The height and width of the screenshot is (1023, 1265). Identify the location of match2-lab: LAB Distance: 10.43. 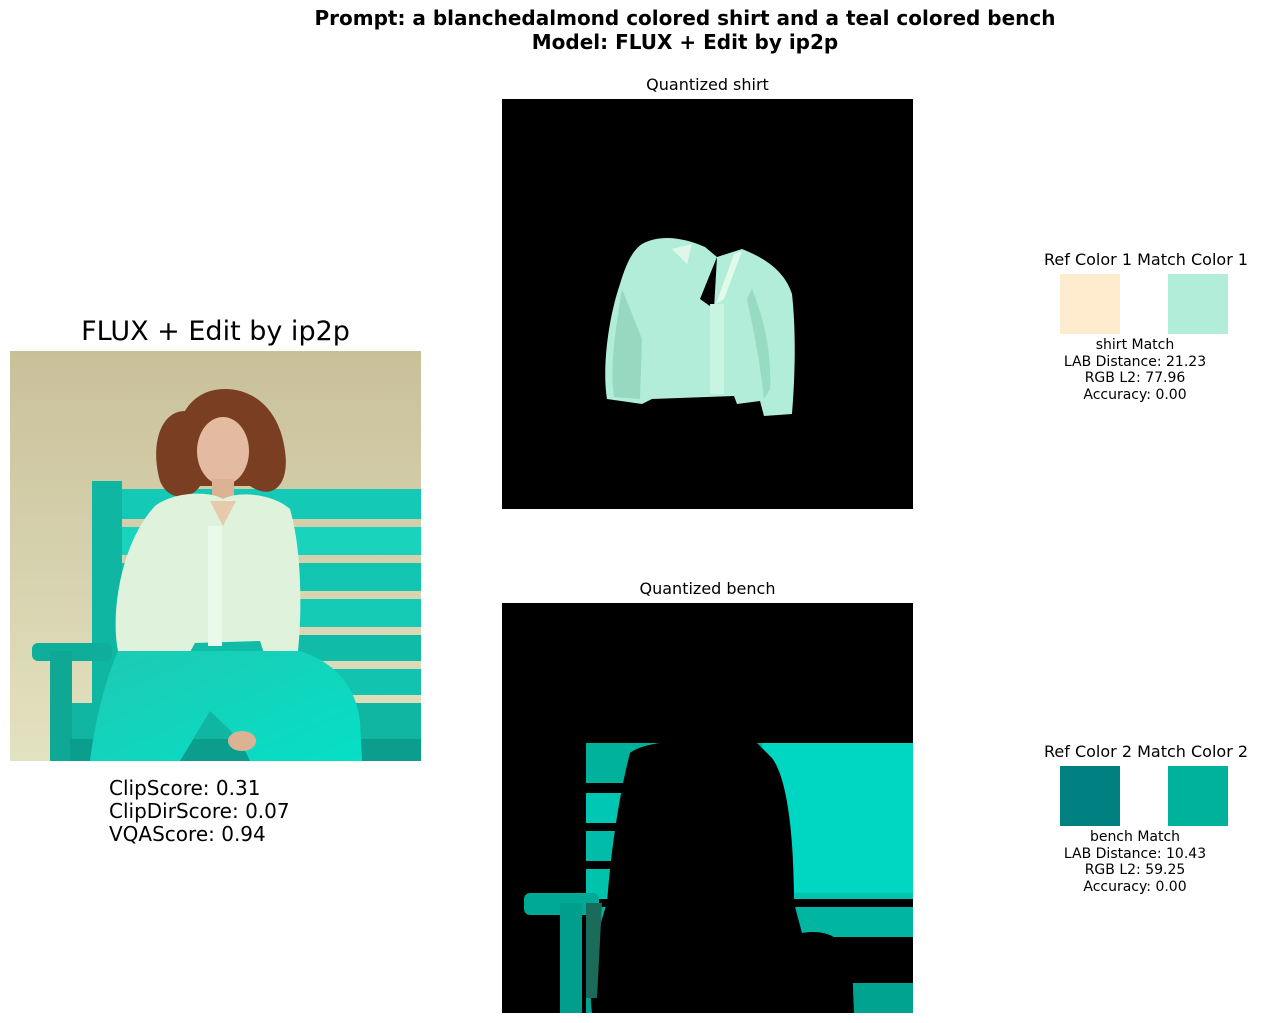
(1135, 853).